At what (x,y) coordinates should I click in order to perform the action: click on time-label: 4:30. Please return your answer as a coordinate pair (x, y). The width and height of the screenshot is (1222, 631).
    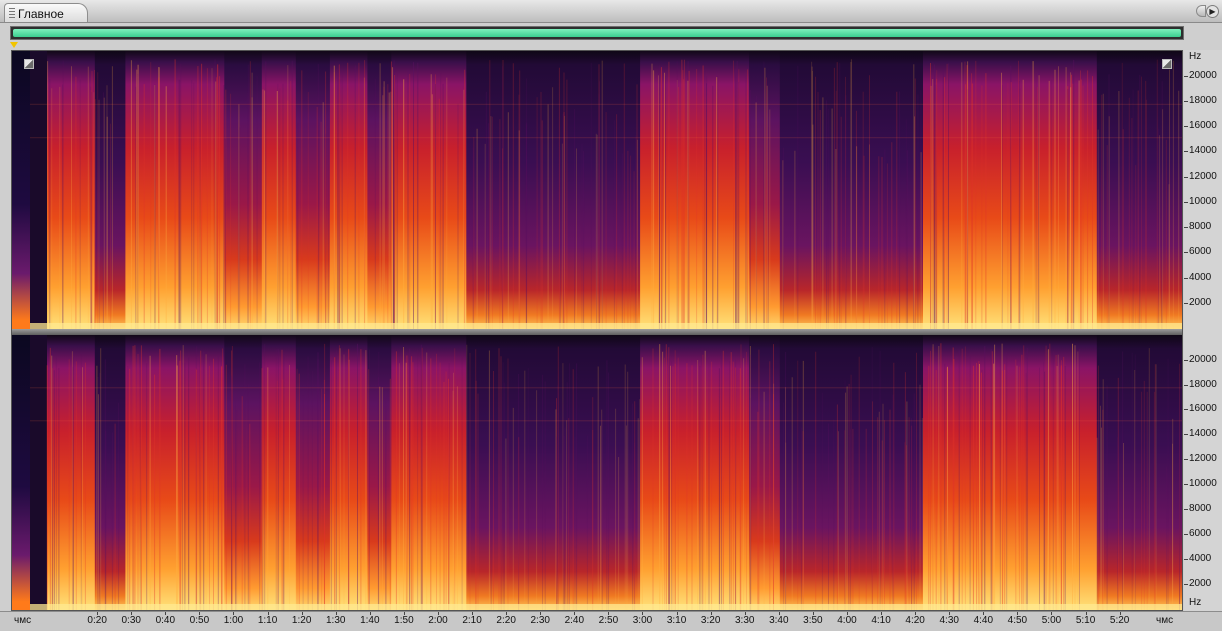
    Looking at the image, I should click on (949, 620).